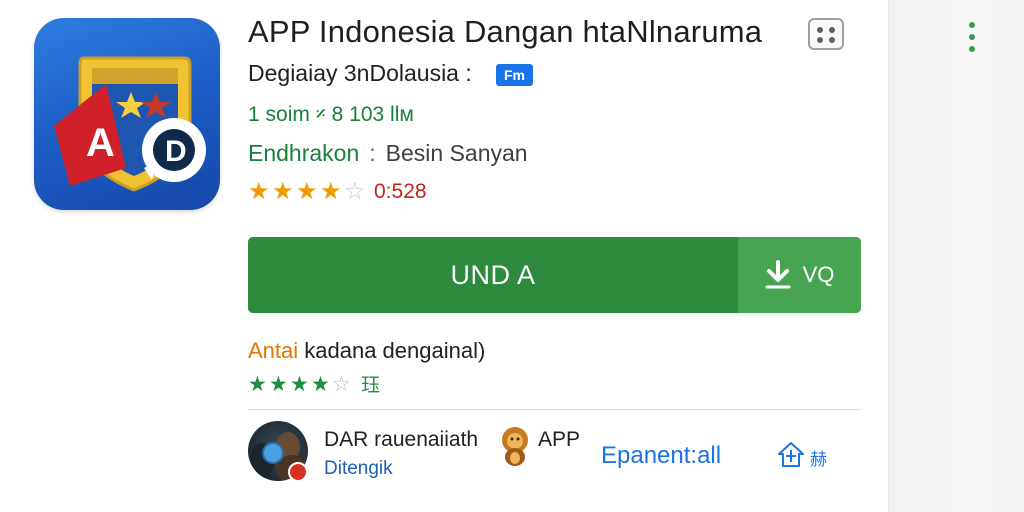 Image resolution: width=1024 pixels, height=512 pixels. I want to click on side-panel, so click(956, 256).